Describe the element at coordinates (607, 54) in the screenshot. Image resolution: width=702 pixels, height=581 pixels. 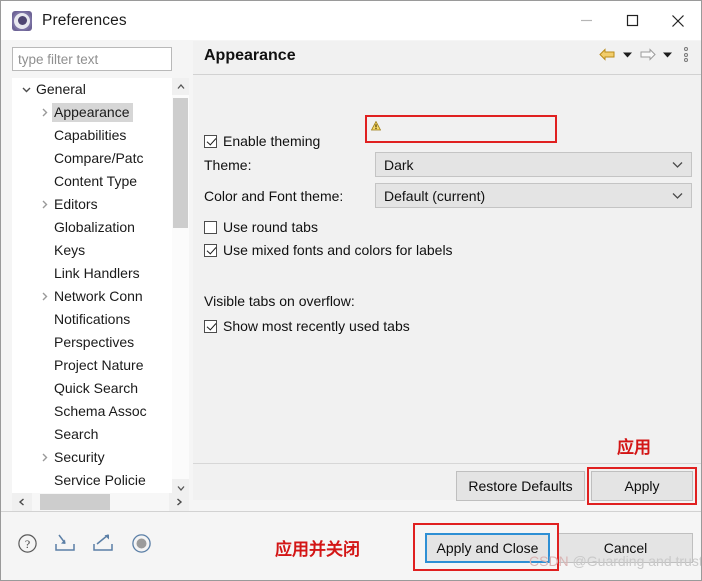
I see `back-arrow-icon` at that location.